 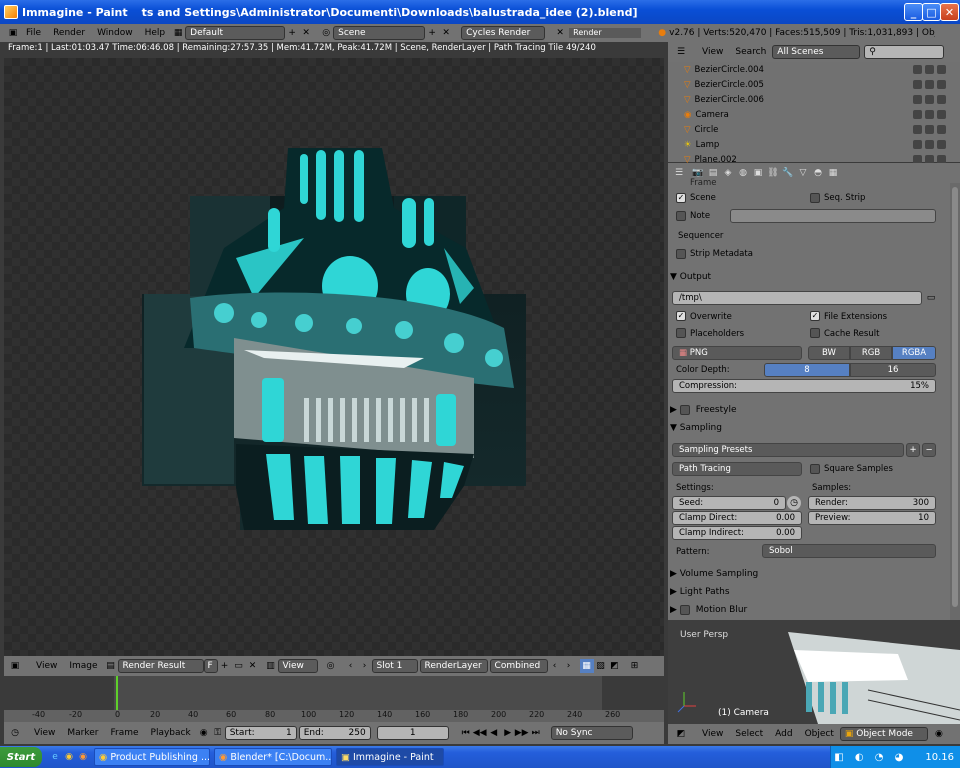 What do you see at coordinates (913, 450) in the screenshot?
I see `preset-add-button: +` at bounding box center [913, 450].